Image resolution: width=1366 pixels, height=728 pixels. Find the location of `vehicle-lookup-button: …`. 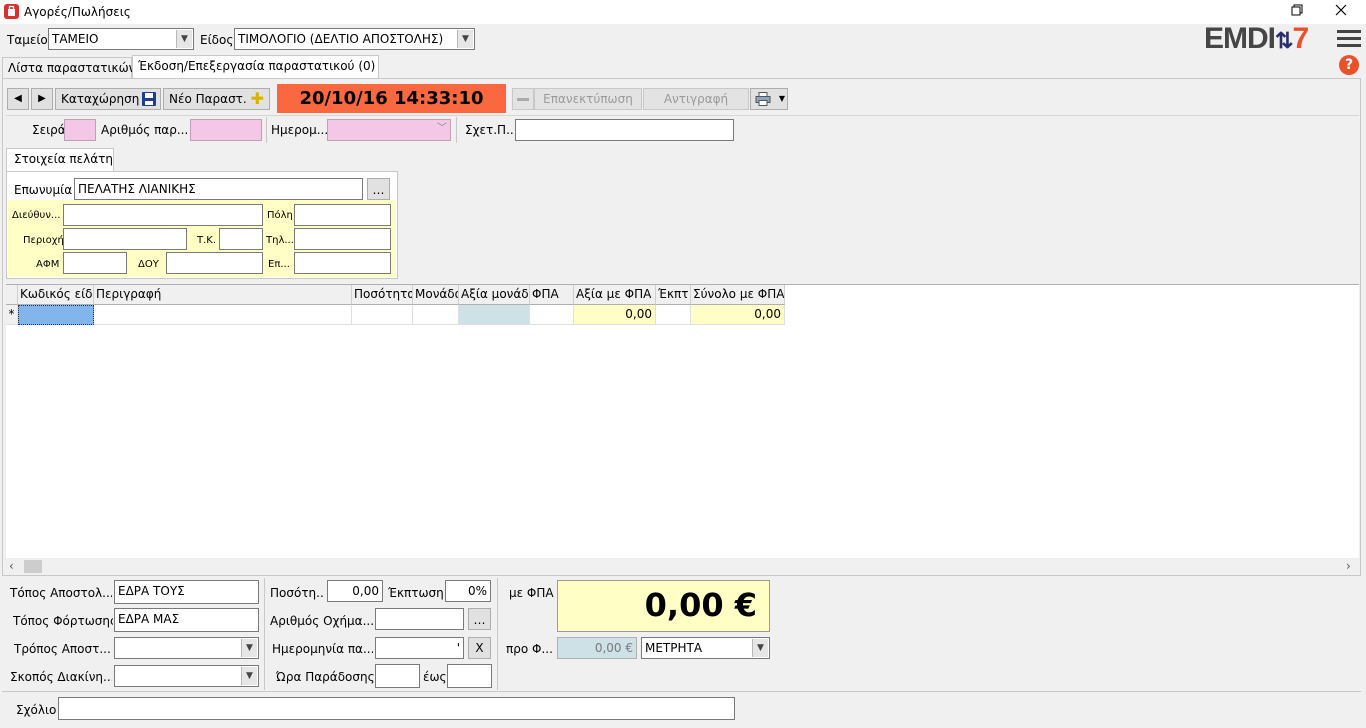

vehicle-lookup-button: … is located at coordinates (479, 619).